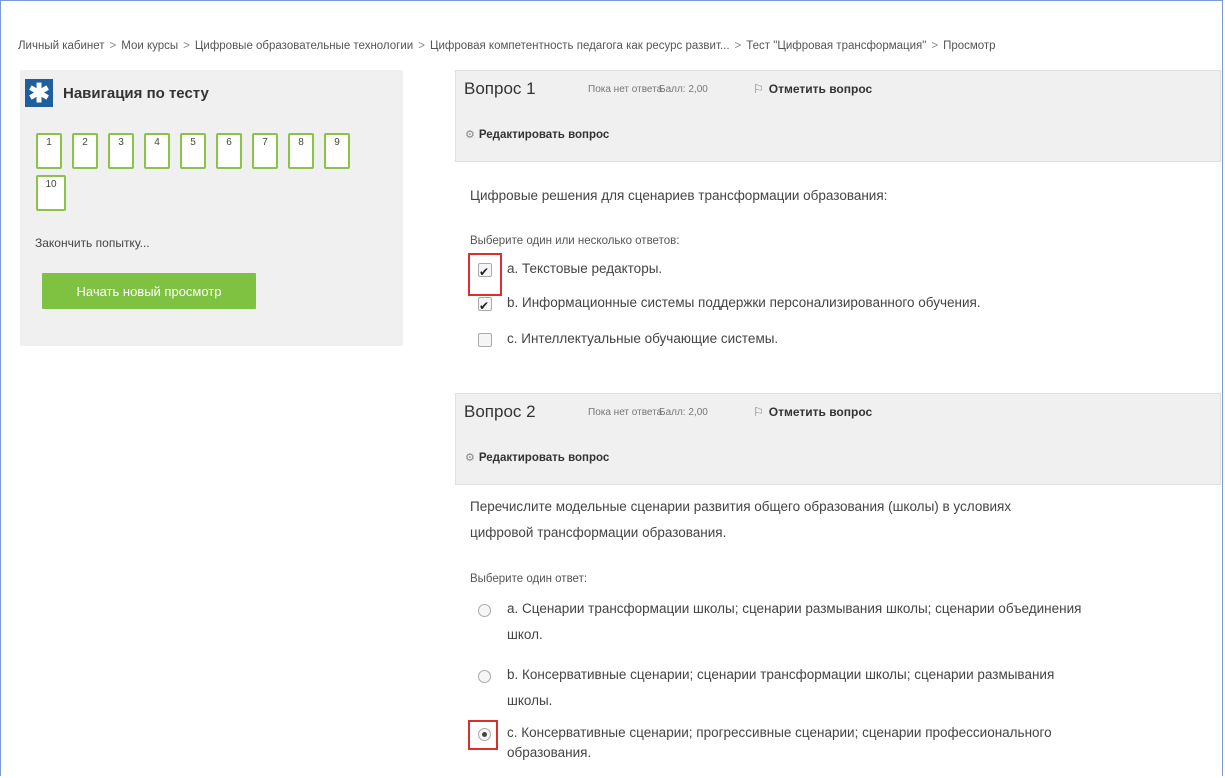 The width and height of the screenshot is (1225, 778). What do you see at coordinates (337, 151) in the screenshot?
I see `question-button-9: 9` at bounding box center [337, 151].